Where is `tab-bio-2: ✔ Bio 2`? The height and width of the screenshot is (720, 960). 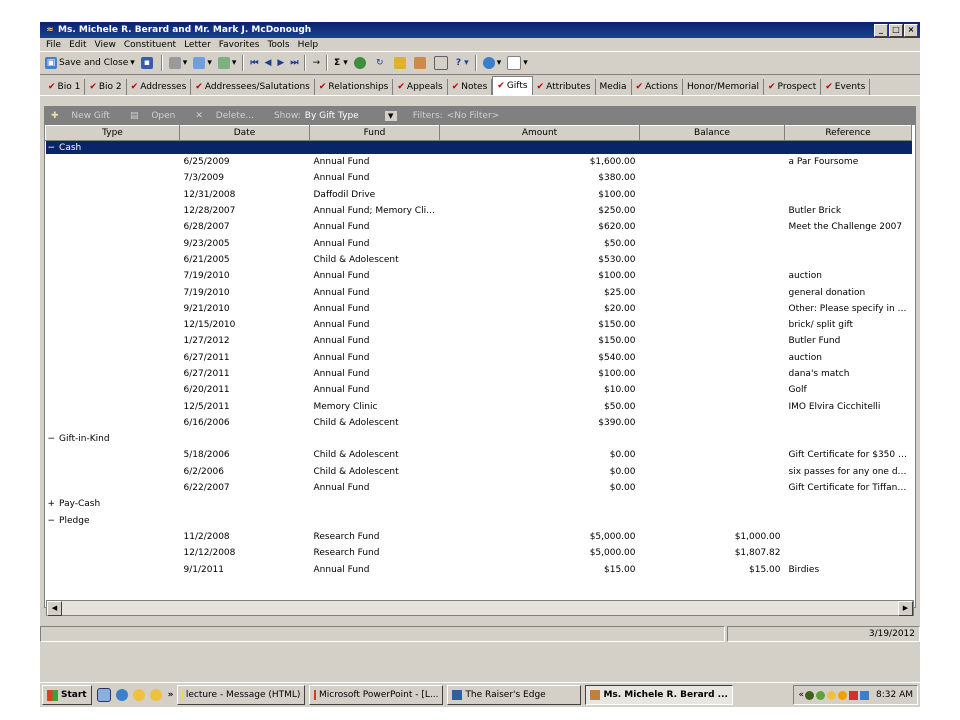 tab-bio-2: ✔ Bio 2 is located at coordinates (106, 87).